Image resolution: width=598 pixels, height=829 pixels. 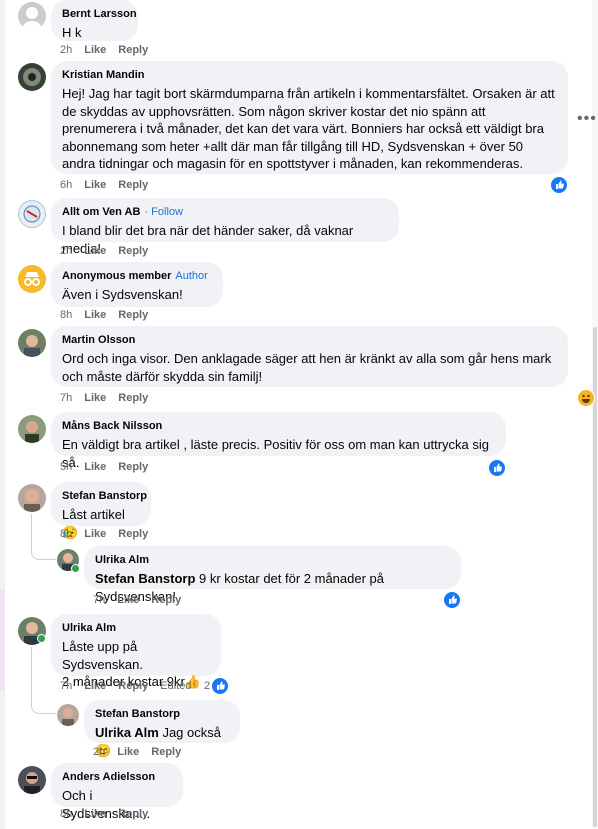 What do you see at coordinates (586, 398) in the screenshot?
I see `haha-reaction-icon` at bounding box center [586, 398].